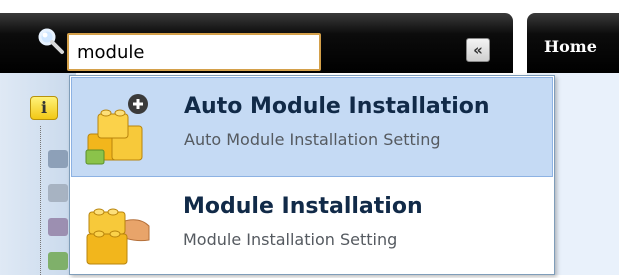 This screenshot has height=278, width=619. What do you see at coordinates (51, 41) in the screenshot?
I see `search-icon` at bounding box center [51, 41].